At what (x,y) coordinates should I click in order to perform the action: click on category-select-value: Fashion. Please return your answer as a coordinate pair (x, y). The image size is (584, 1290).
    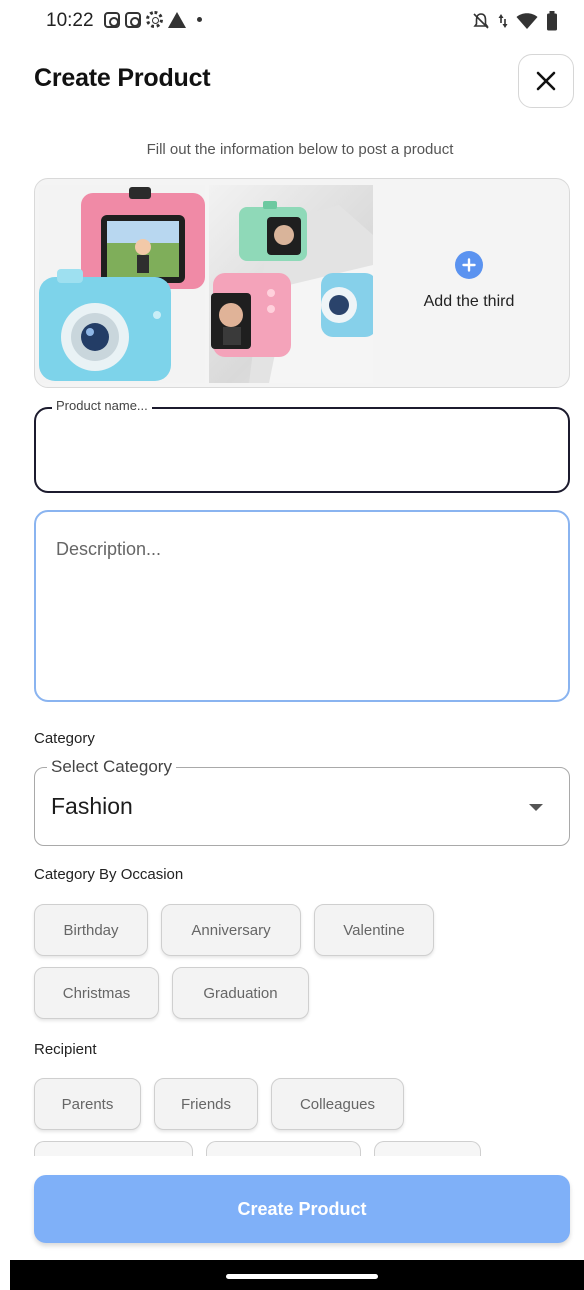
    Looking at the image, I should click on (92, 806).